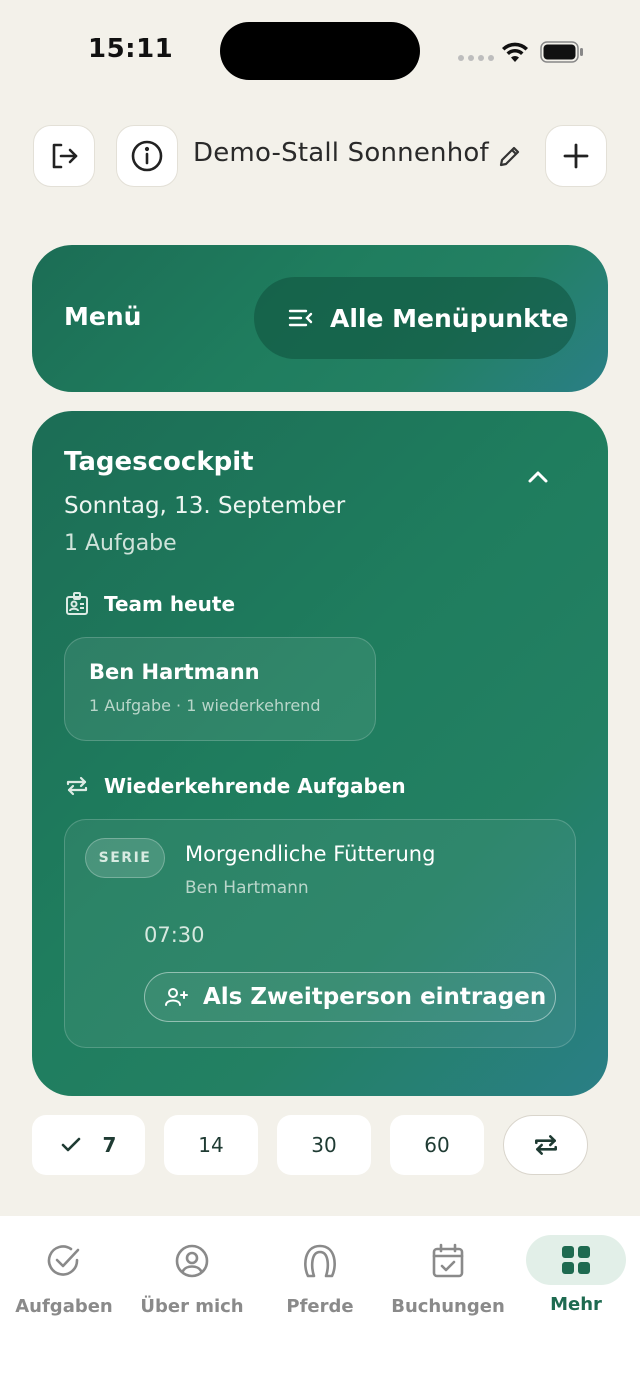 The width and height of the screenshot is (640, 1392). What do you see at coordinates (103, 316) in the screenshot?
I see `menu-title: Menü` at bounding box center [103, 316].